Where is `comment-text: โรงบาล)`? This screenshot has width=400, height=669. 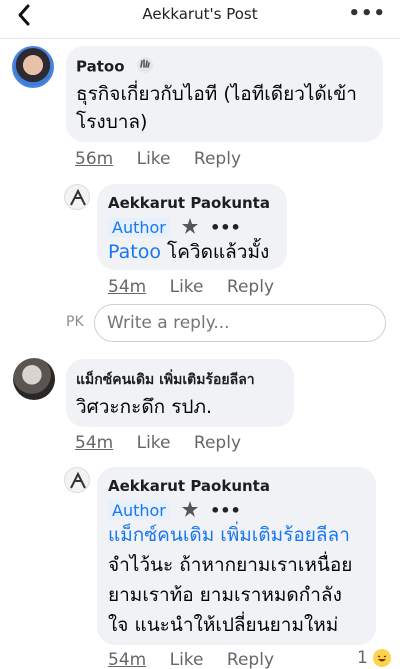 comment-text: โรงบาล) is located at coordinates (112, 122).